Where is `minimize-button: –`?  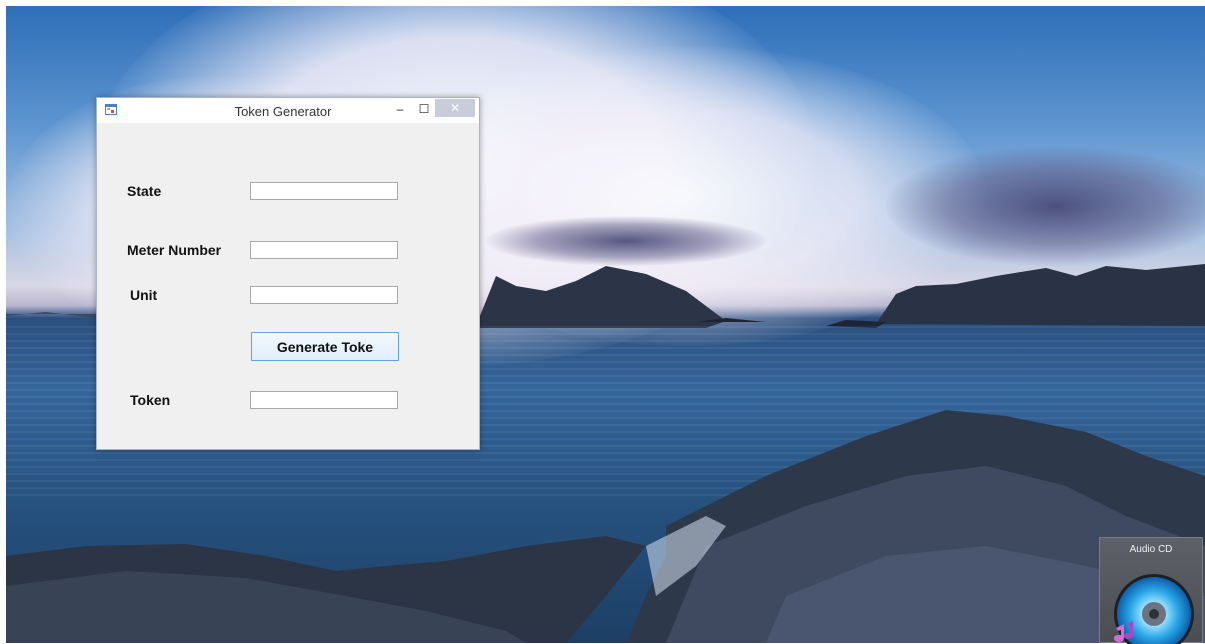
minimize-button: – is located at coordinates (400, 108).